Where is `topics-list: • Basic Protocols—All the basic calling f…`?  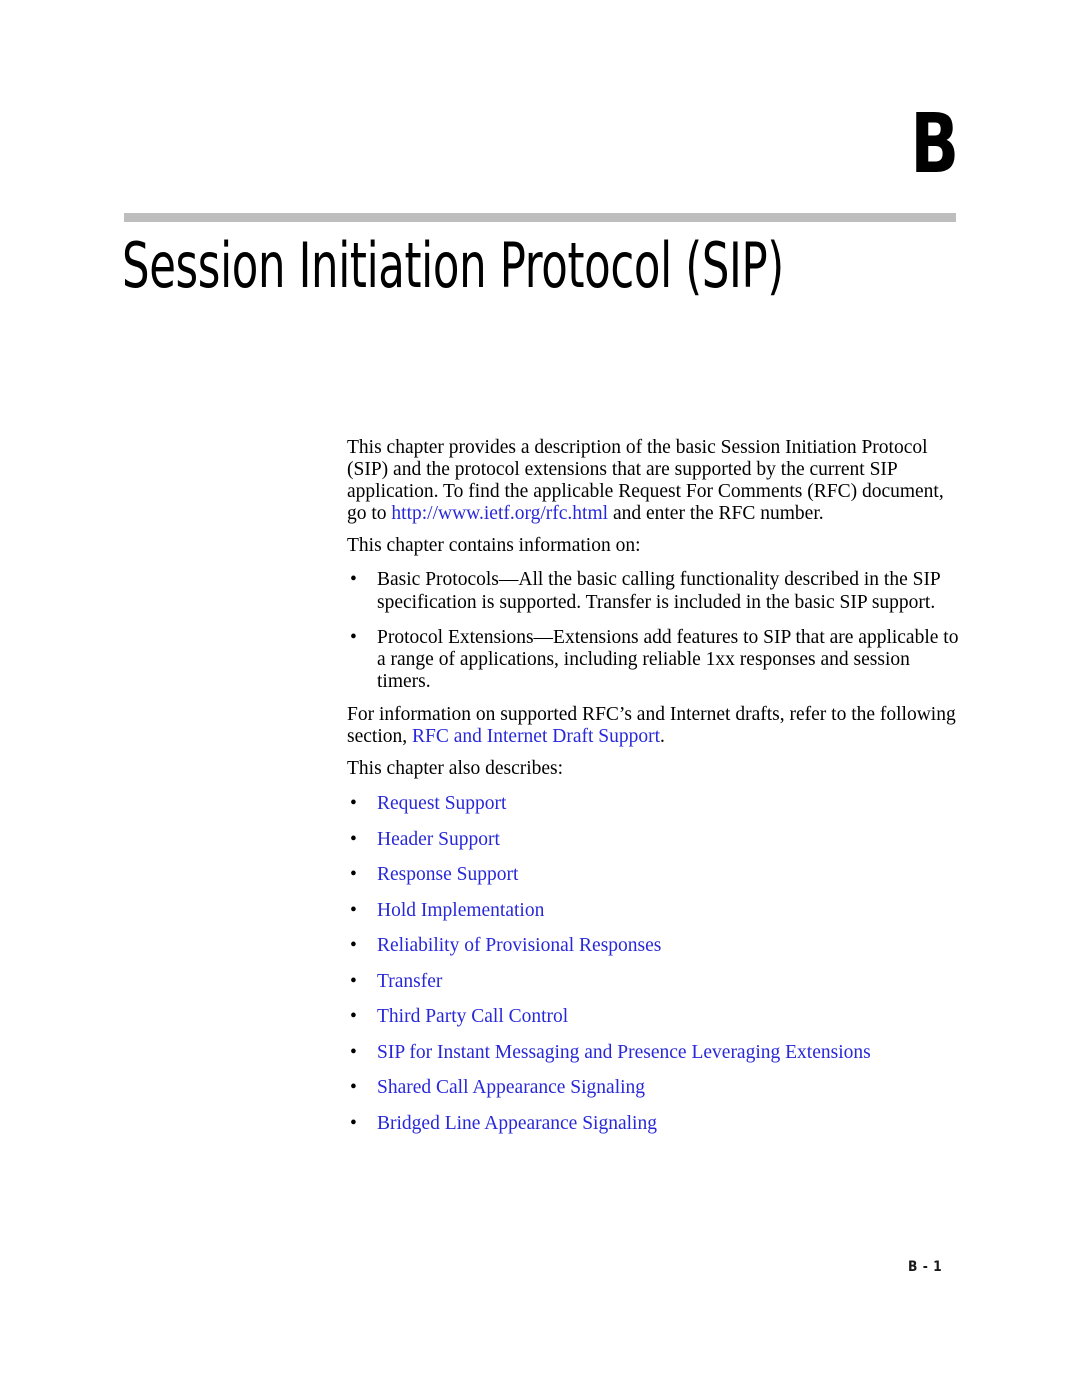
topics-list: • Basic Protocols—All the basic calling f… is located at coordinates (654, 630).